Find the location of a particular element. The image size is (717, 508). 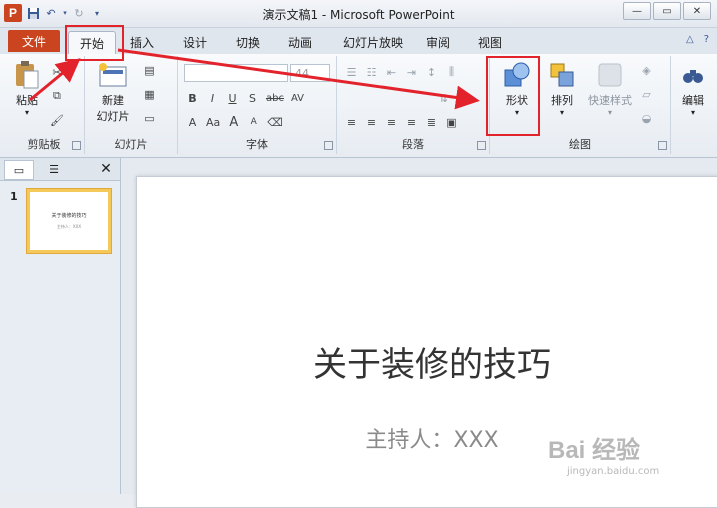

slides-panel: ▭ ☰ ✕ 1 关于装修的技巧 主持人：XXX is located at coordinates (60, 326).